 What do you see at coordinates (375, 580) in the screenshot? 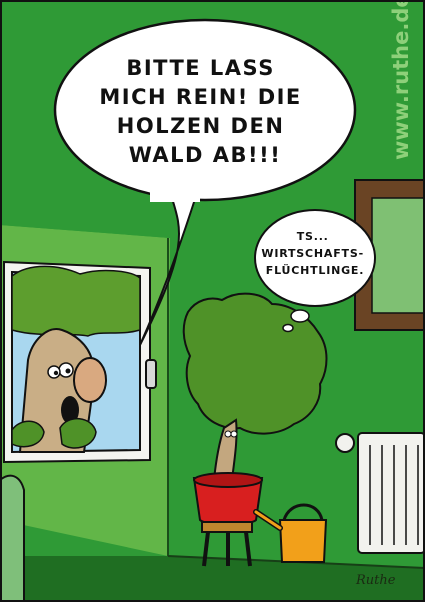
I see `artist-signature: Ruthe` at bounding box center [375, 580].